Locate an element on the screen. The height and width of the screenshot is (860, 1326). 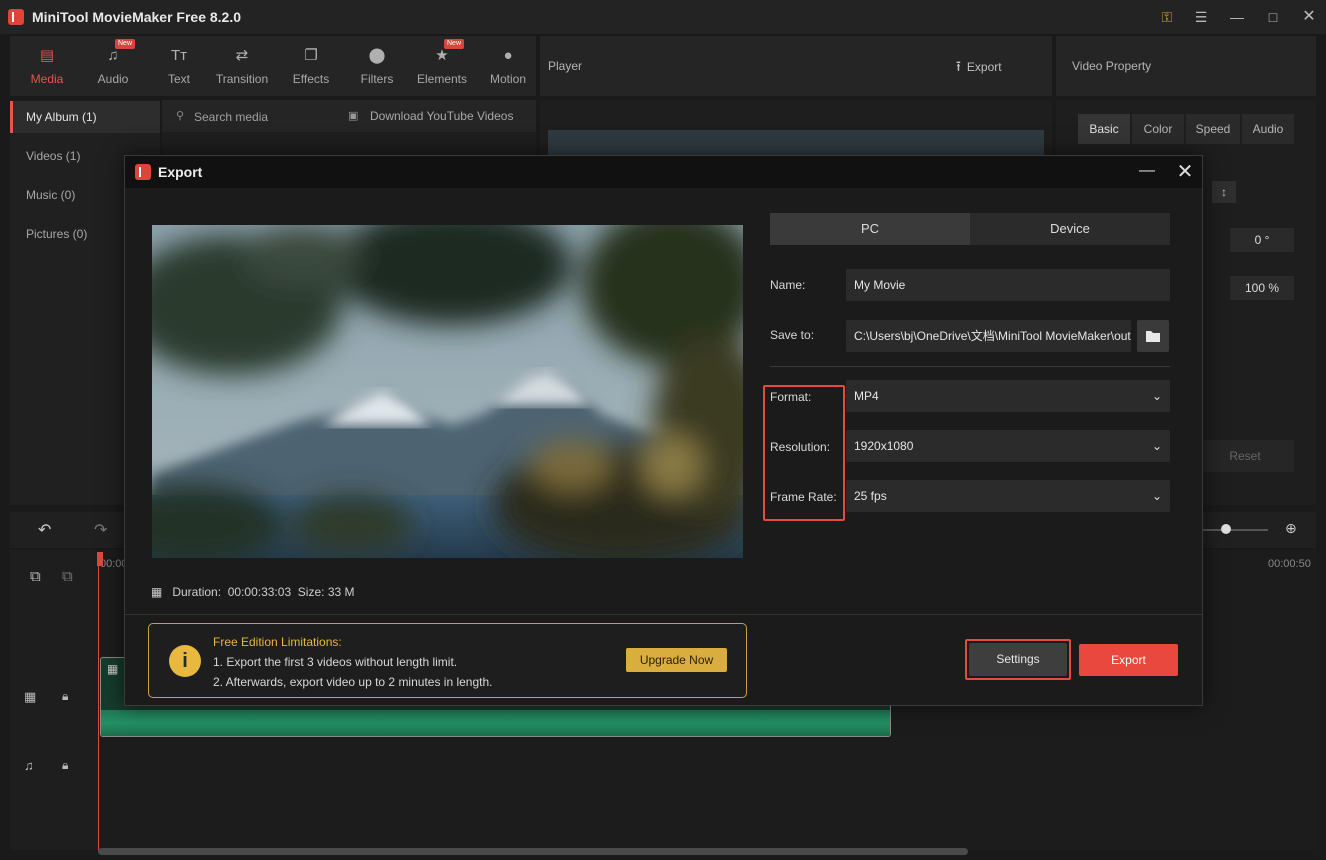
video-track-icon: ▦ is located at coordinates (30, 696).